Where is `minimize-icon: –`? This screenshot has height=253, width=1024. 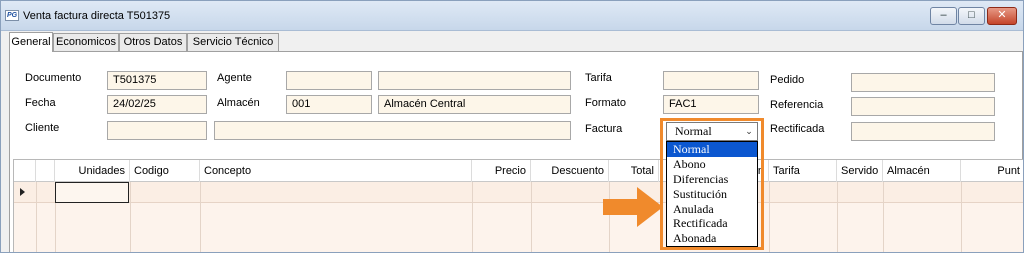
minimize-icon: – is located at coordinates (943, 15).